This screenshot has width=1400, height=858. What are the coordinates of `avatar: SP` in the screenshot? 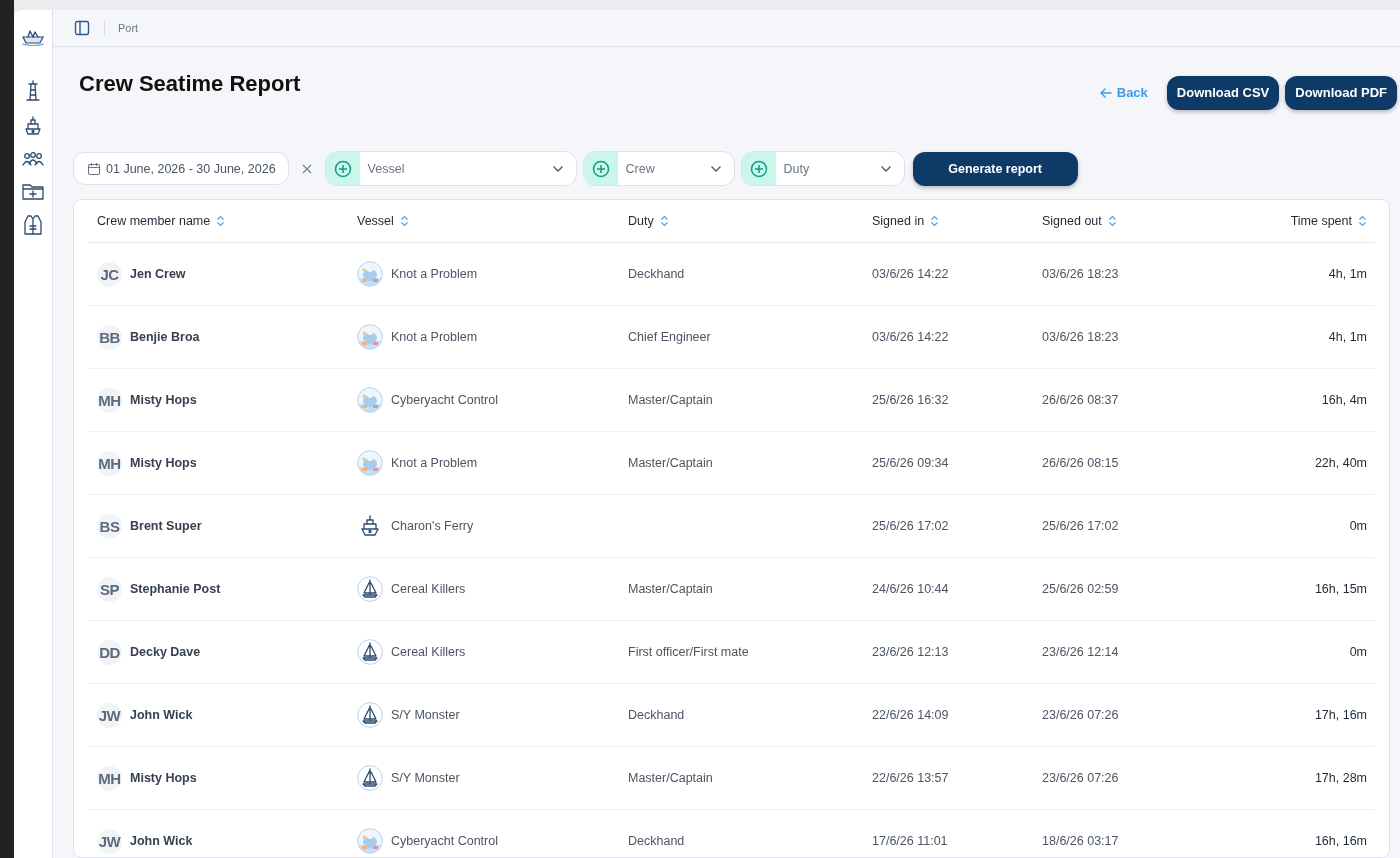 It's located at (109, 589).